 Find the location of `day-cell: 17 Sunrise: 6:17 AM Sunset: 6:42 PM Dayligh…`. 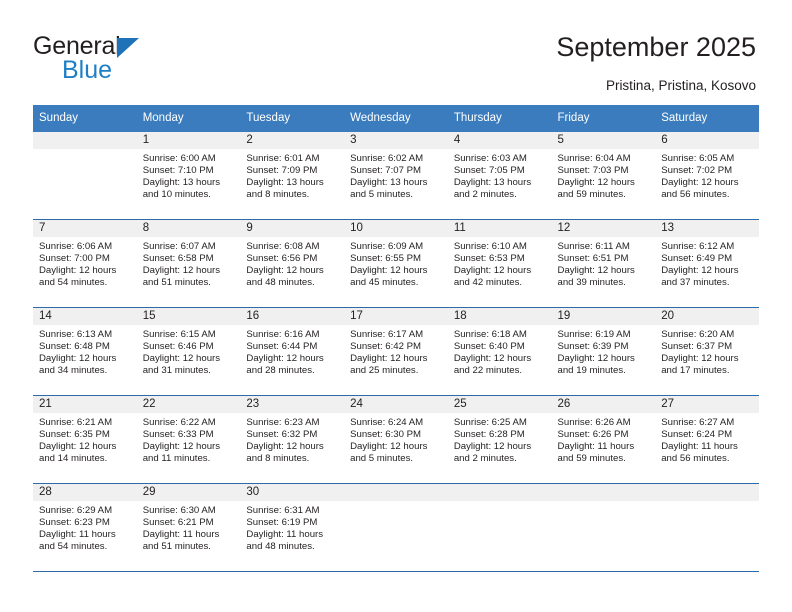

day-cell: 17 Sunrise: 6:17 AM Sunset: 6:42 PM Dayligh… is located at coordinates (396, 351).